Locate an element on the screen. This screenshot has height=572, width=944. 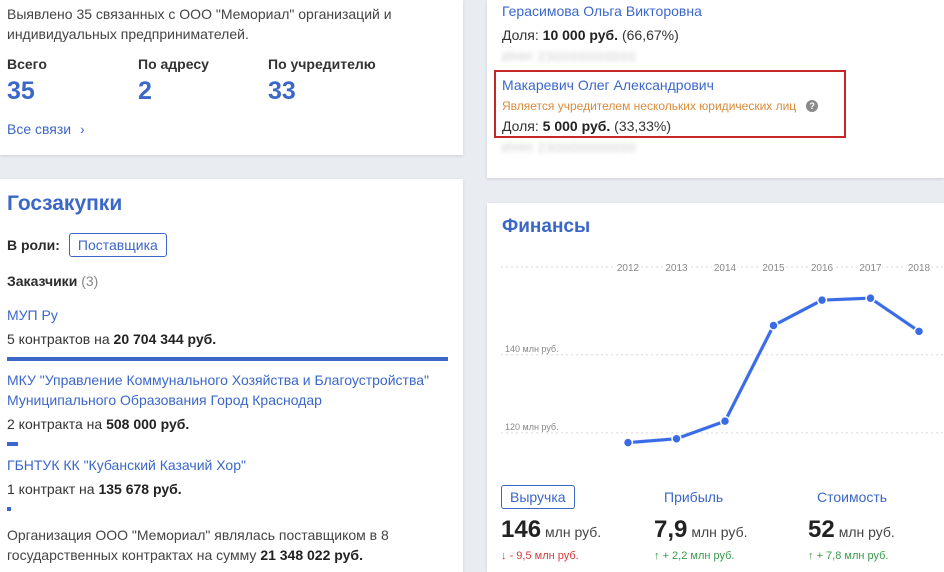
x-tick-label: 2017 is located at coordinates (870, 268).